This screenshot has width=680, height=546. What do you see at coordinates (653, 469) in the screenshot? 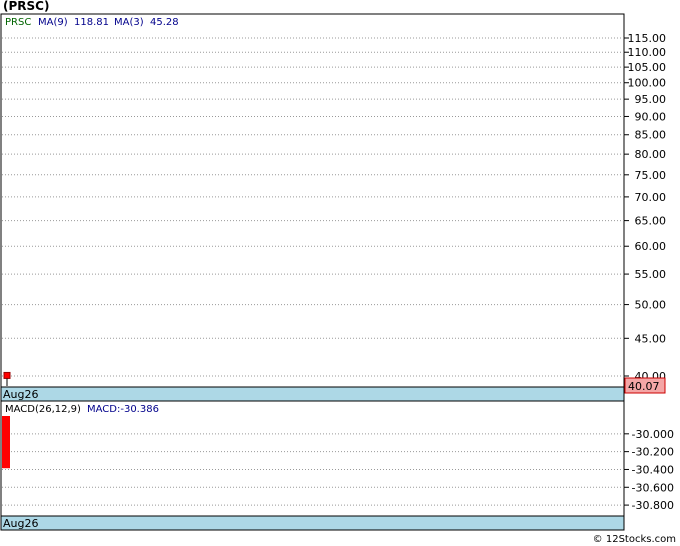
I see `macd-tick-label: -30.400` at bounding box center [653, 469].